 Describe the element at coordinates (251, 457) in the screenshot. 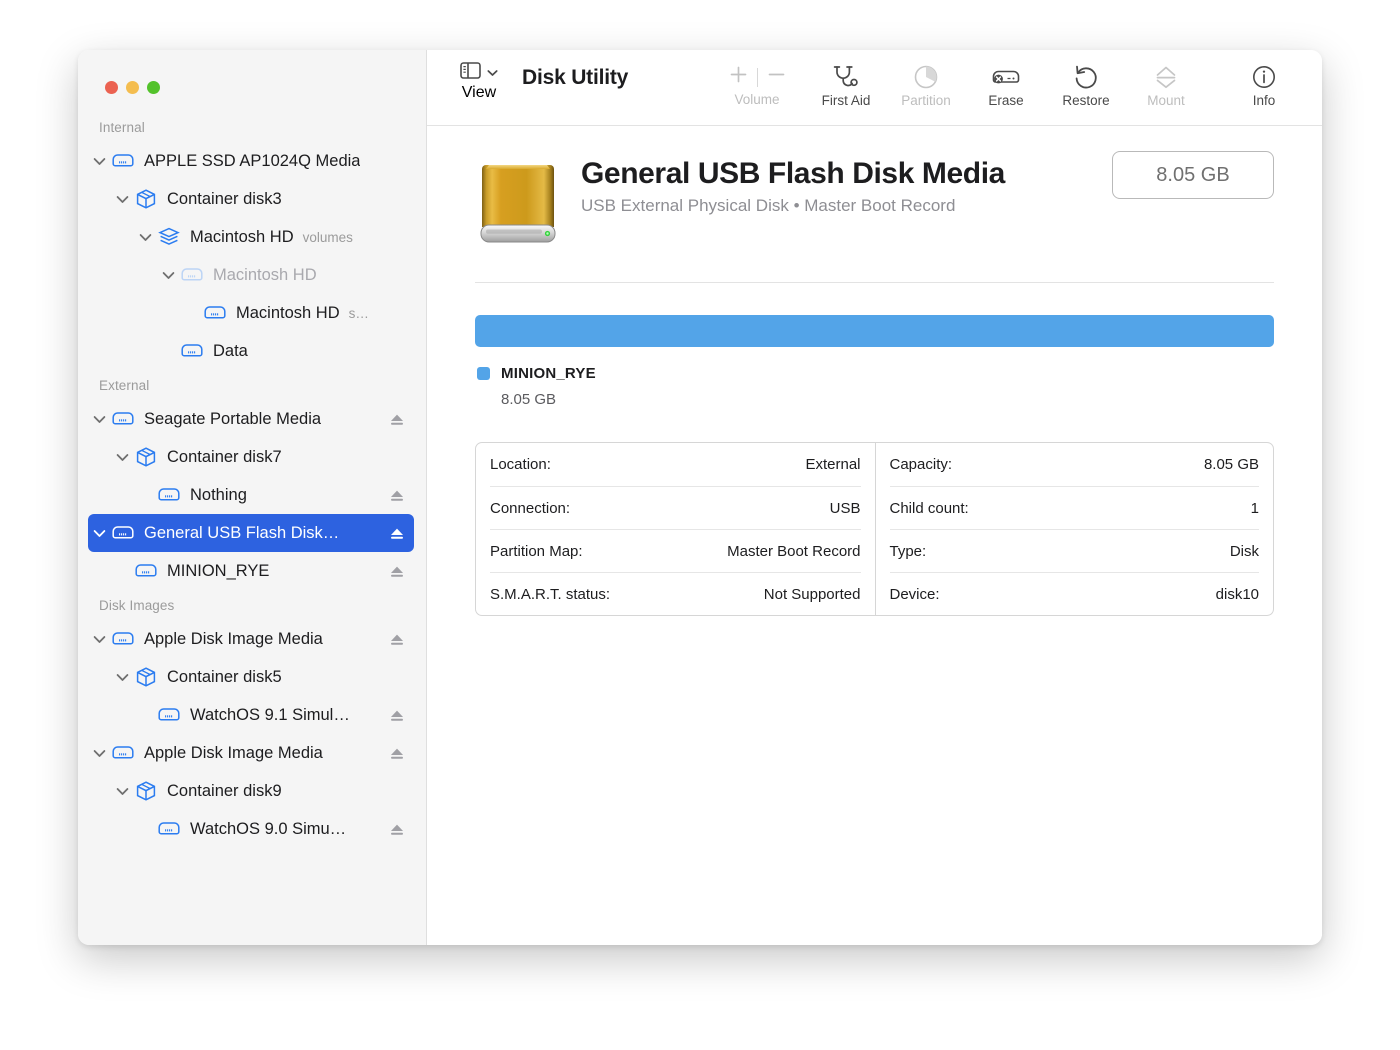

I see `sidebar-row: Container disk7` at that location.